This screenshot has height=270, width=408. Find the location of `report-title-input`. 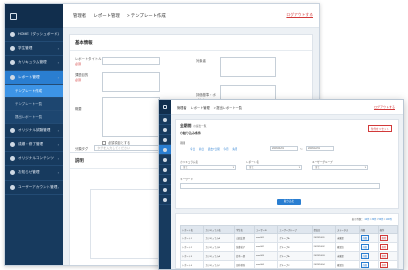

report-title-input is located at coordinates (131, 61).